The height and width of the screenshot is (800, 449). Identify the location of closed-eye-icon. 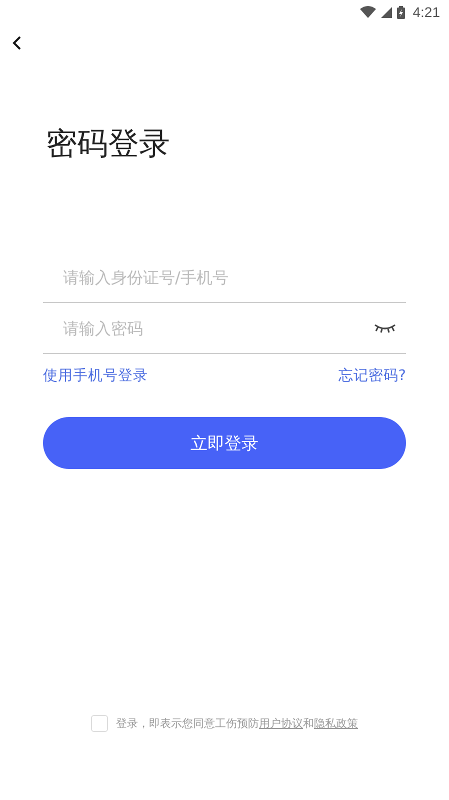
(385, 328).